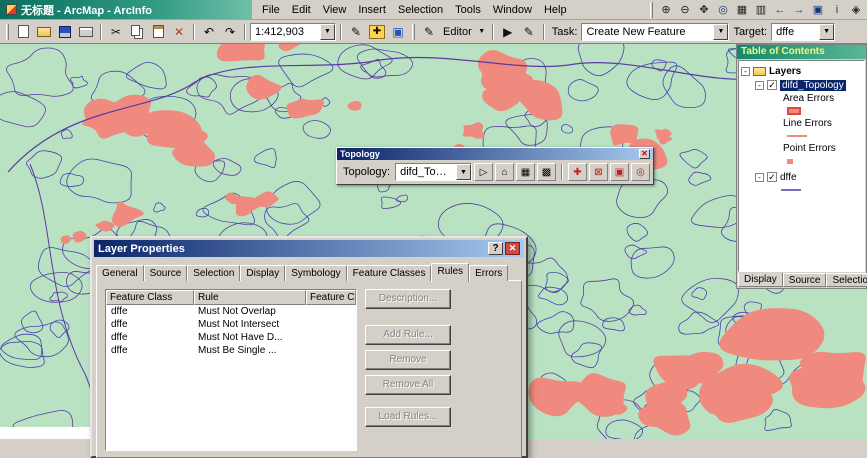  I want to click on edit-tool-button: ▶, so click(508, 32).